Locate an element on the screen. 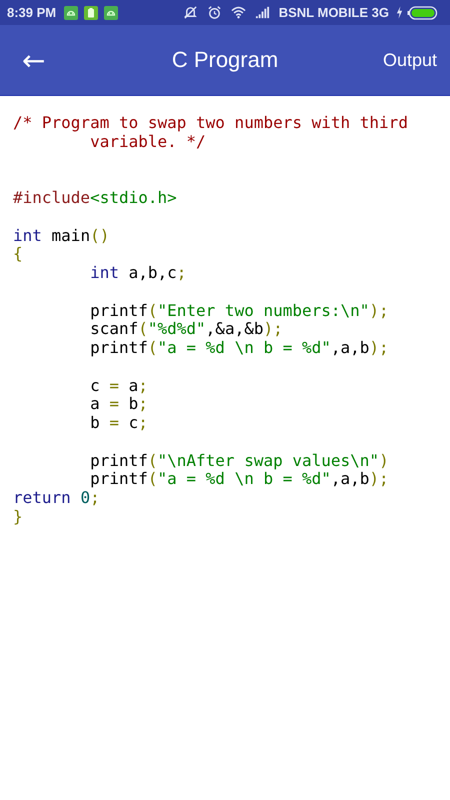 Image resolution: width=450 pixels, height=800 pixels. wifi-icon is located at coordinates (238, 12).